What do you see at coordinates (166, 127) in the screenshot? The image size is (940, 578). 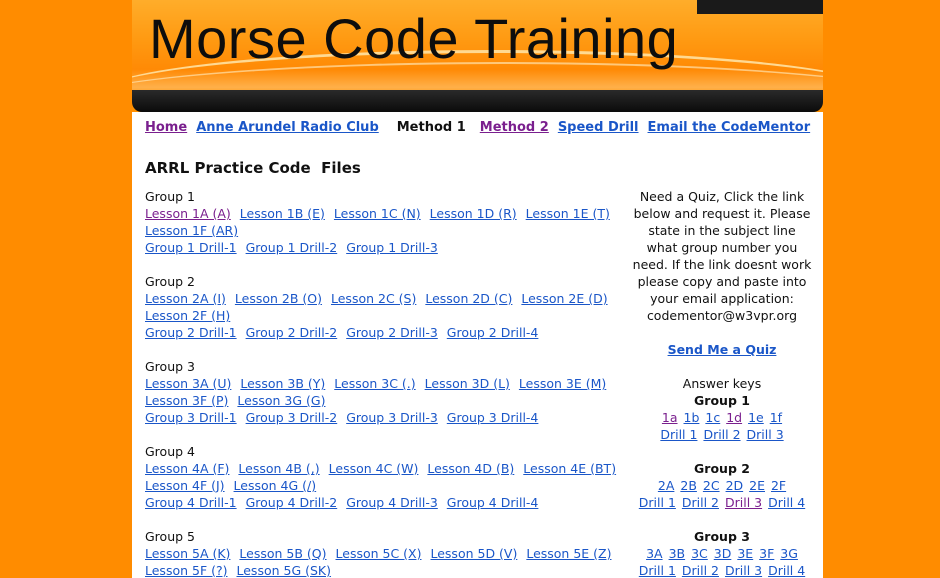 I see `nav-home-link: Home` at bounding box center [166, 127].